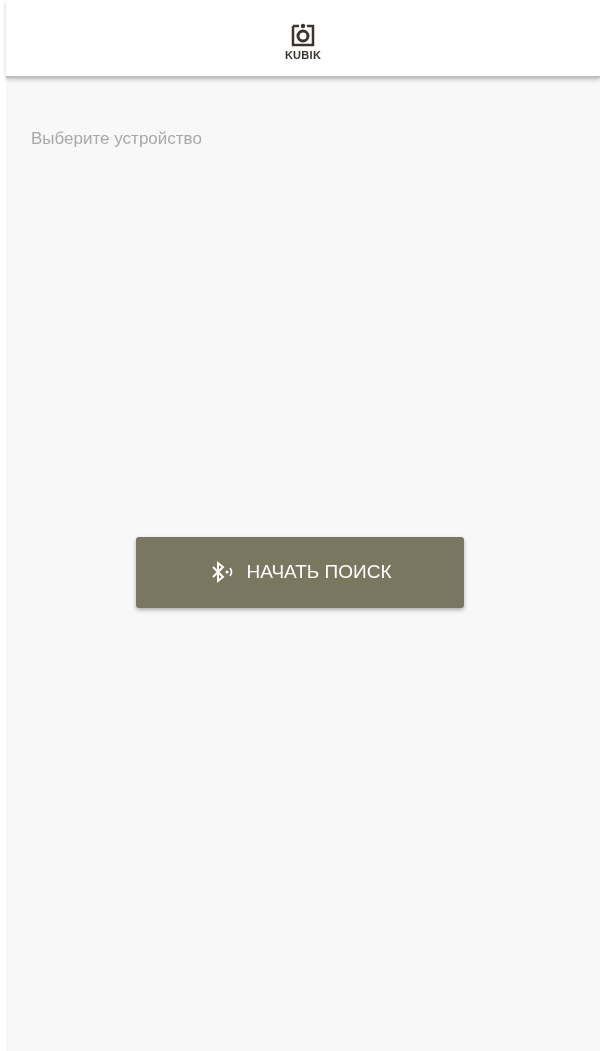 The width and height of the screenshot is (600, 1051). What do you see at coordinates (300, 572) in the screenshot?
I see `start-search-button: НАЧАТЬ ПОИСК` at bounding box center [300, 572].